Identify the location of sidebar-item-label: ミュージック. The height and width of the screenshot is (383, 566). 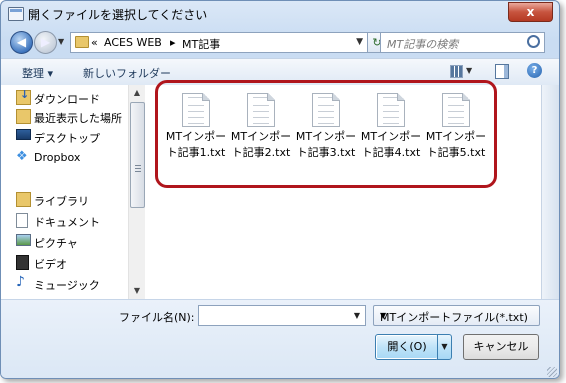
(67, 285).